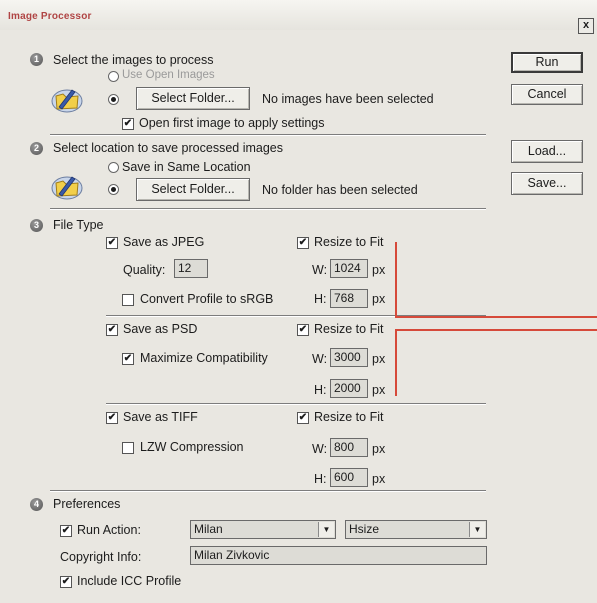 The height and width of the screenshot is (603, 597). Describe the element at coordinates (87, 504) in the screenshot. I see `section-4-heading: Preferences` at that location.